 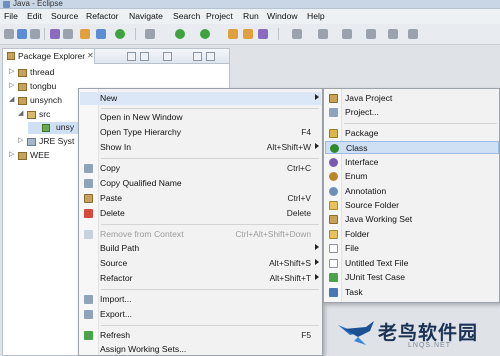 I want to click on search-icon, so click(x=101, y=34).